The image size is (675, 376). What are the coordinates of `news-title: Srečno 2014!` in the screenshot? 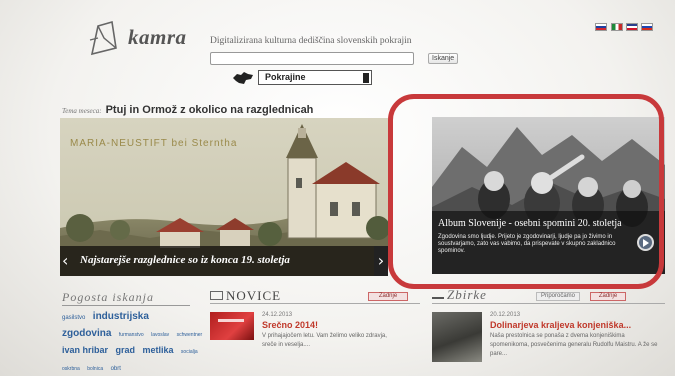 It's located at (290, 325).